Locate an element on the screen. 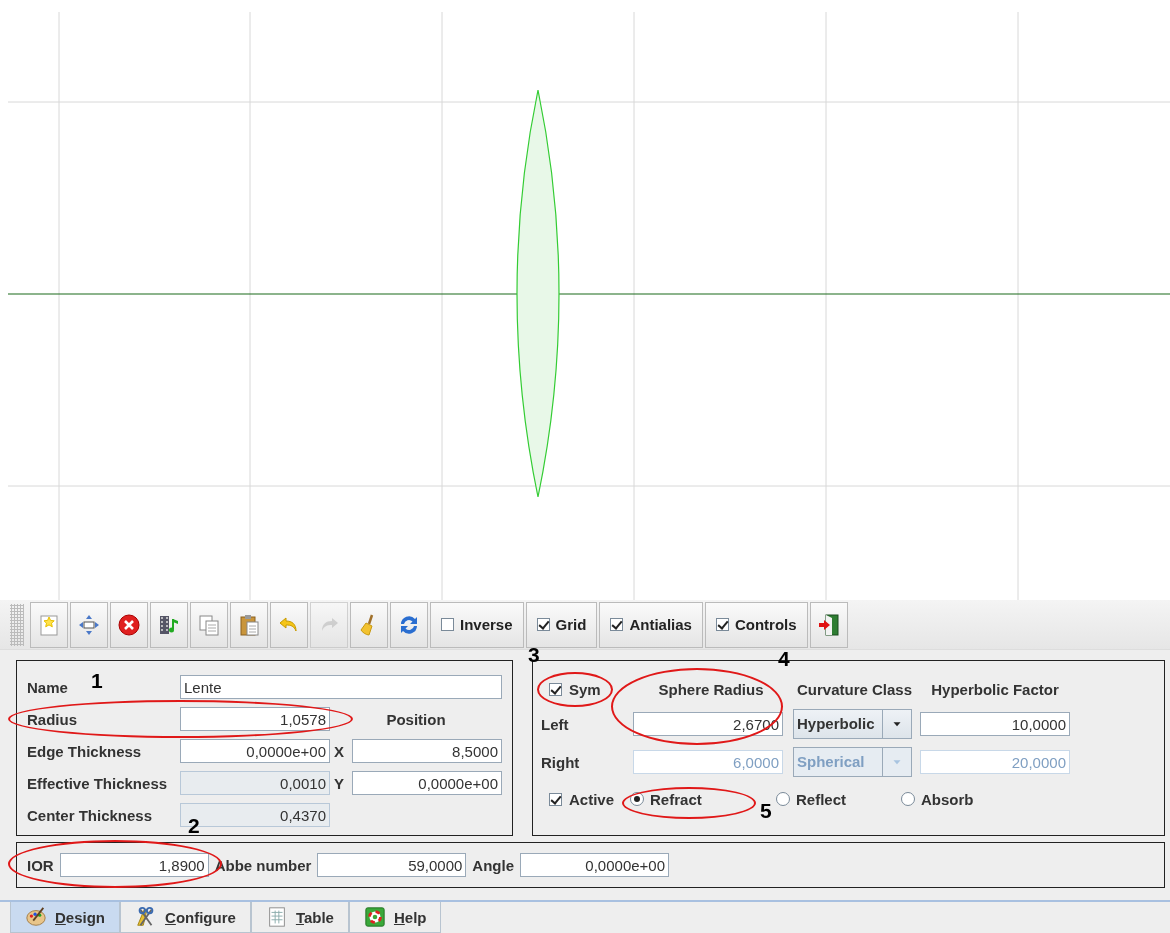  field-label: Angle is located at coordinates (493, 865).